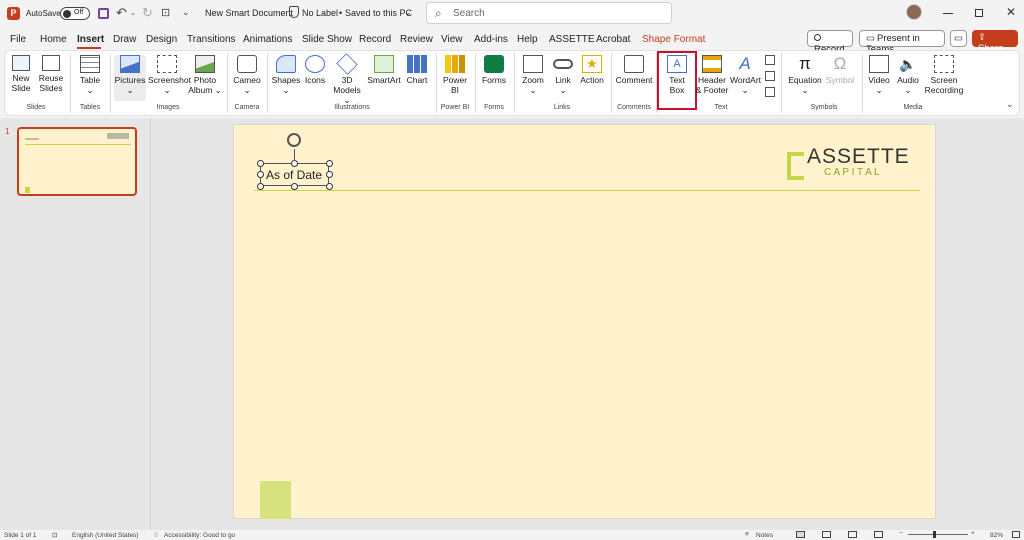 The image size is (1024, 540). Describe the element at coordinates (199, 535) in the screenshot. I see `accessibility-status: Accessibility: Good to go` at that location.